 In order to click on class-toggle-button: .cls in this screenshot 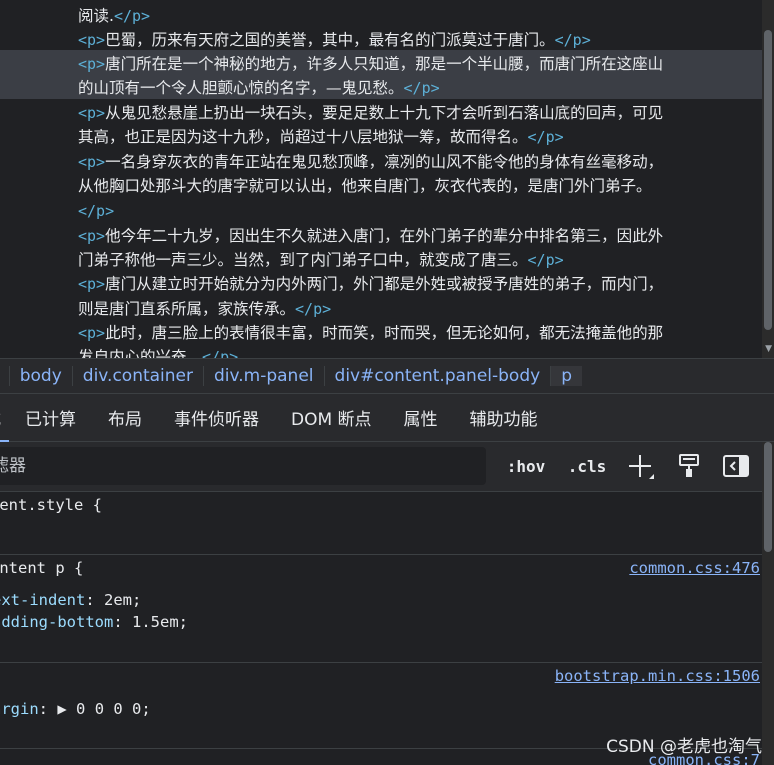, I will do `click(587, 466)`.